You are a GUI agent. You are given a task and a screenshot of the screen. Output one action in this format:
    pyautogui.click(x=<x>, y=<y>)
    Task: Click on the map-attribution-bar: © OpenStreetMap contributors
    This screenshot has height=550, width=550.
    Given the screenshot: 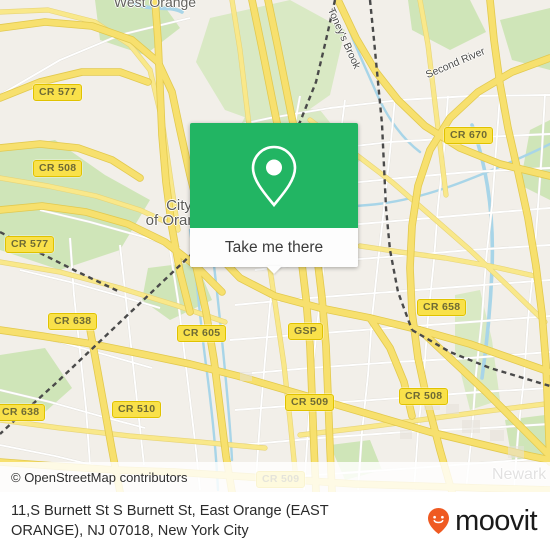 What is the action you would take?
    pyautogui.click(x=275, y=477)
    